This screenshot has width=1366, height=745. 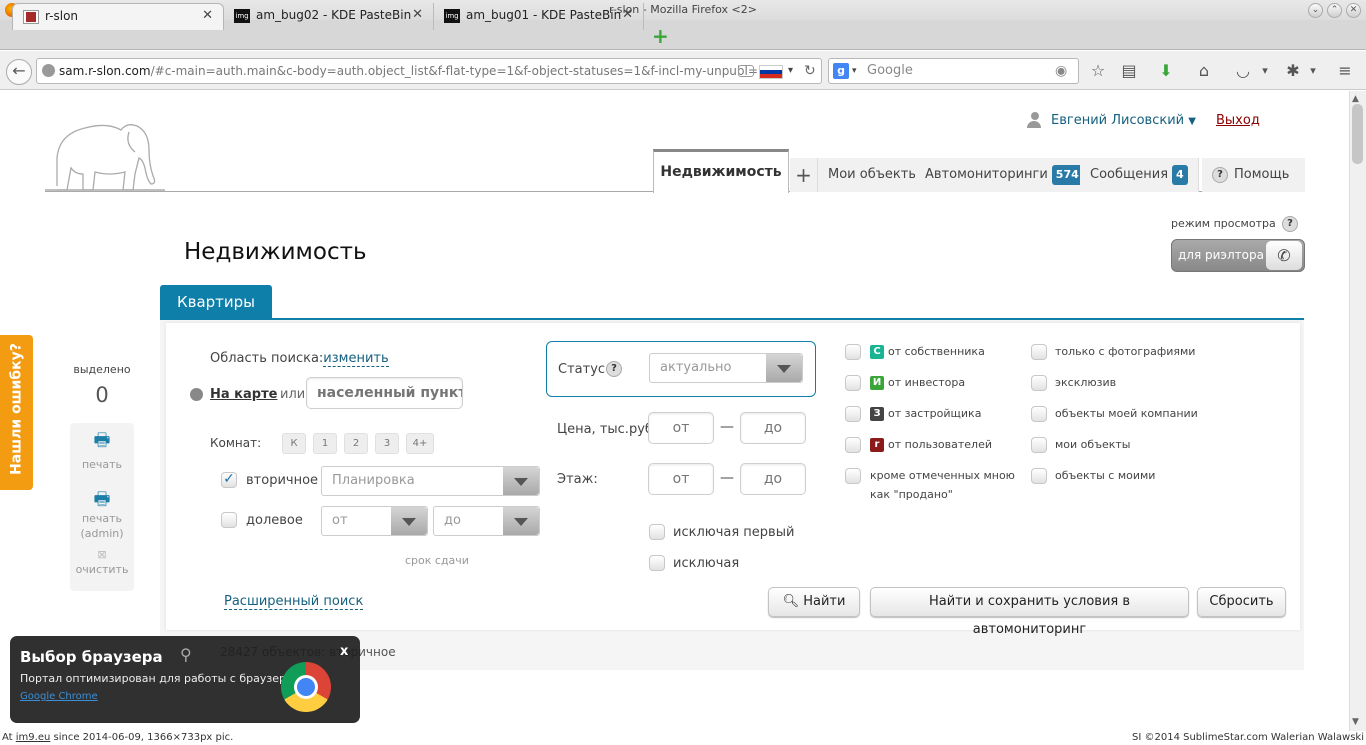 What do you see at coordinates (814, 602) in the screenshot?
I see `find-button: 🔍︎ Найти` at bounding box center [814, 602].